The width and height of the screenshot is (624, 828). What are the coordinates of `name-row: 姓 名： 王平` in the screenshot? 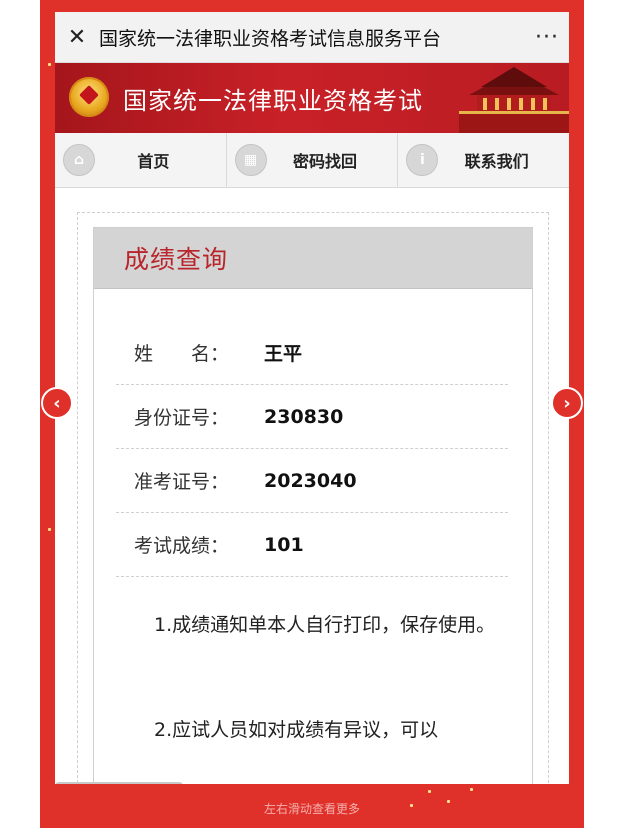 It's located at (312, 353).